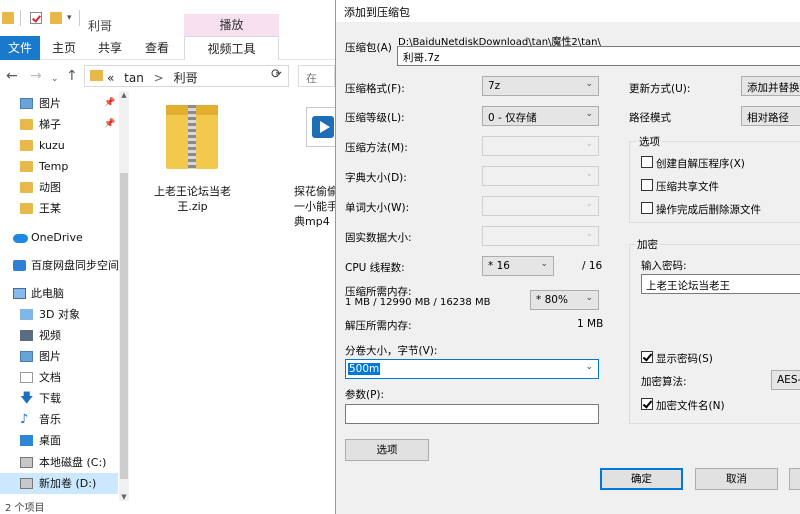 The image size is (800, 514). Describe the element at coordinates (56, 18) in the screenshot. I see `new-folder-icon` at that location.